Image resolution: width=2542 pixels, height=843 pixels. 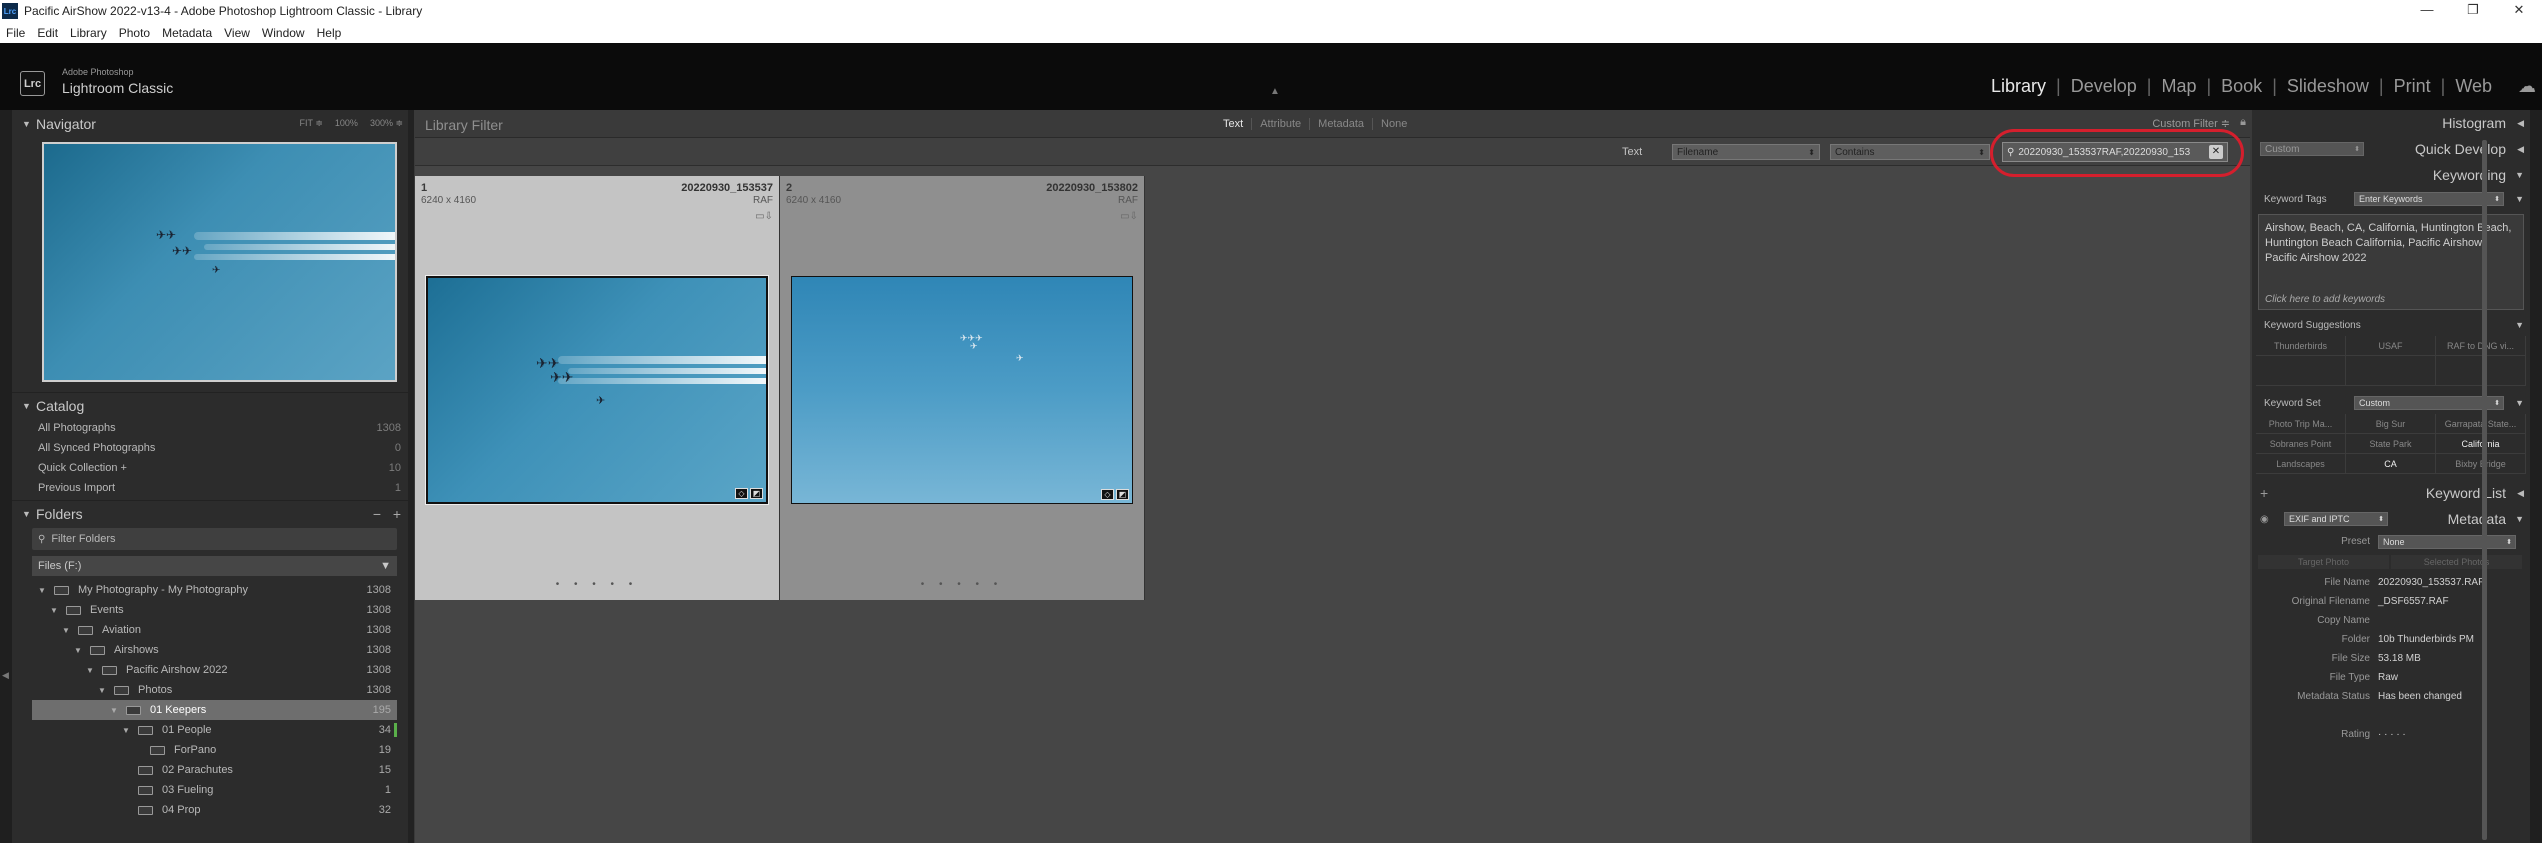 What do you see at coordinates (2312, 149) in the screenshot?
I see `saved-preset-dropdown: Custom ⬍` at bounding box center [2312, 149].